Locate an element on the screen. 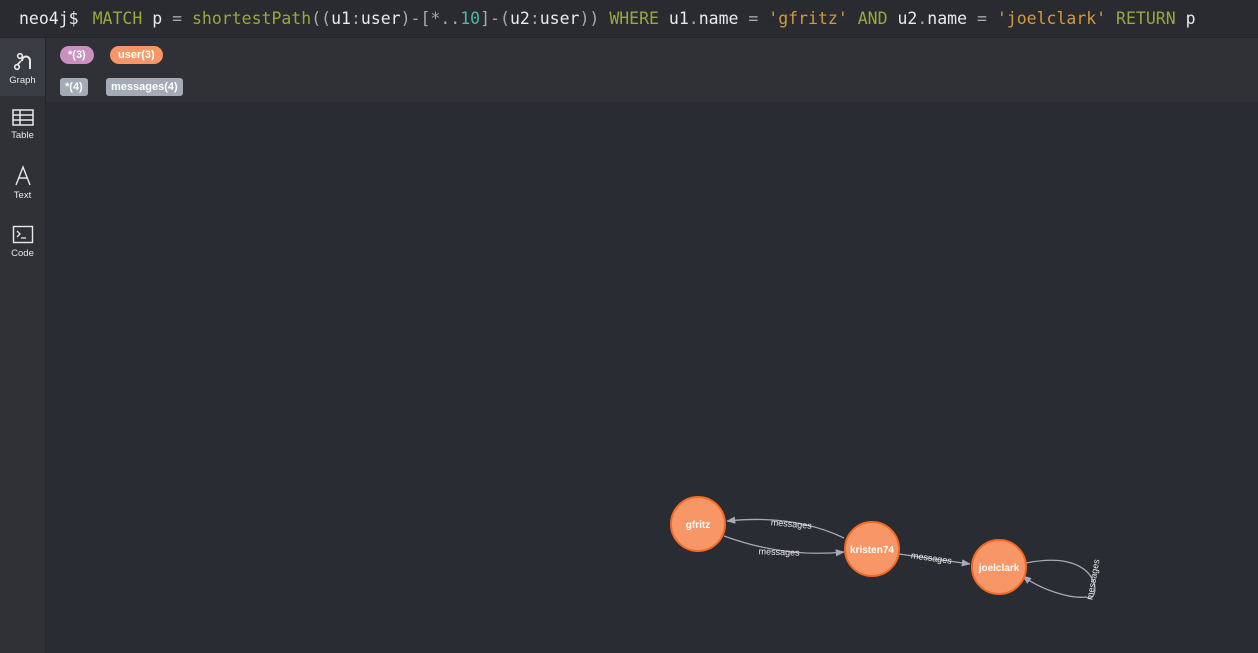  edge-joelclark-joelclark is located at coordinates (1059, 579).